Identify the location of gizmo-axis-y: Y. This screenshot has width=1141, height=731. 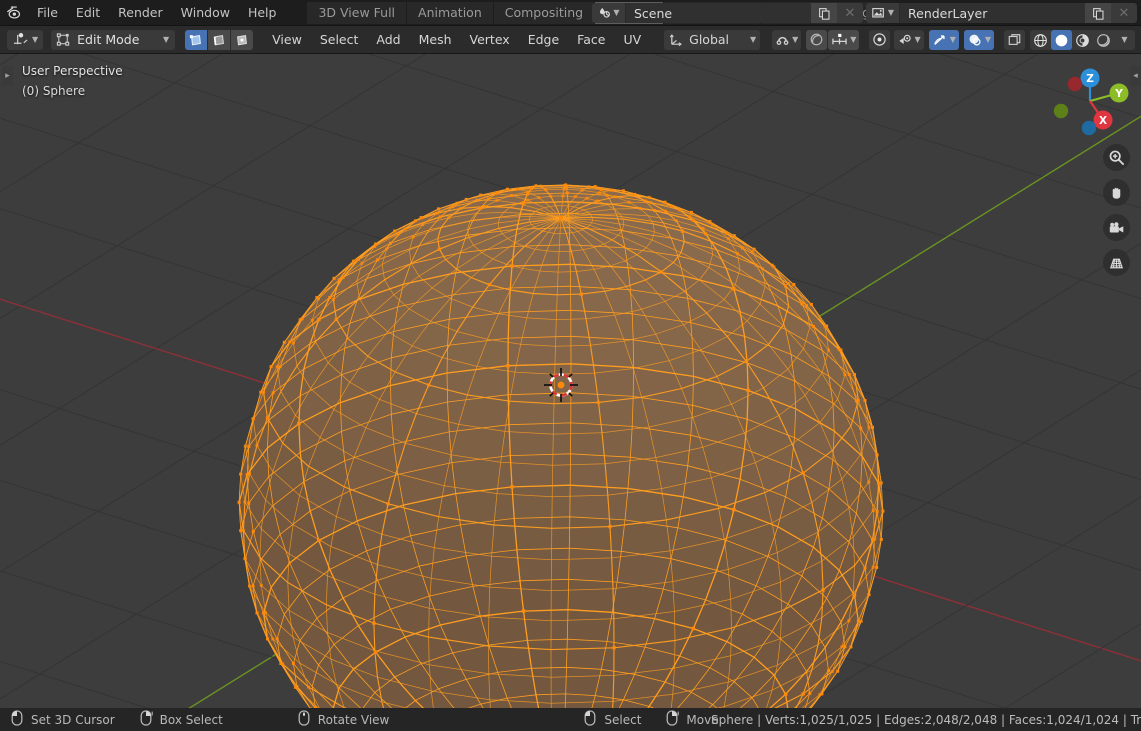
(1119, 93).